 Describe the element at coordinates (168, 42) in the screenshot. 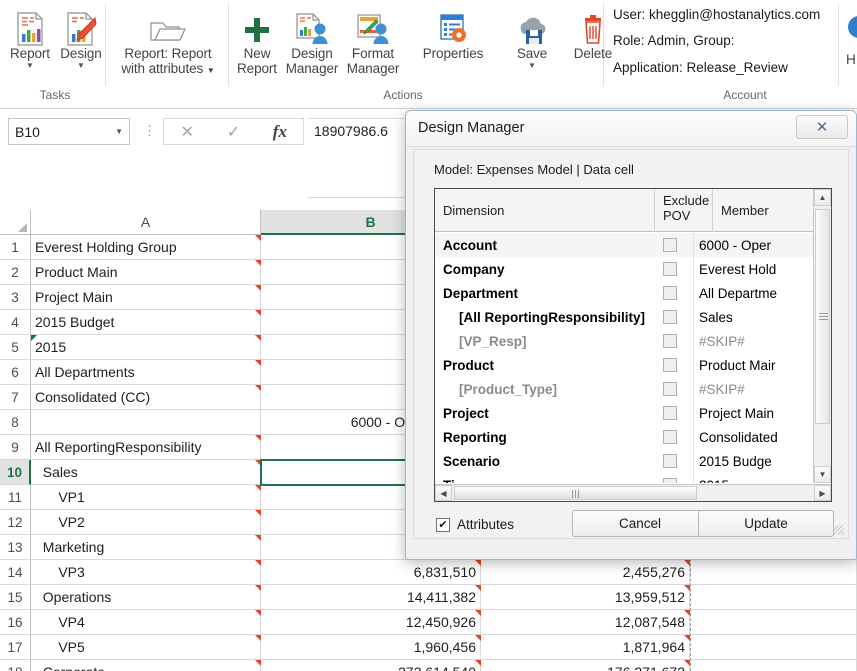

I see `report-with-attributes-dropdown: Report: Report with attributes ▼` at that location.